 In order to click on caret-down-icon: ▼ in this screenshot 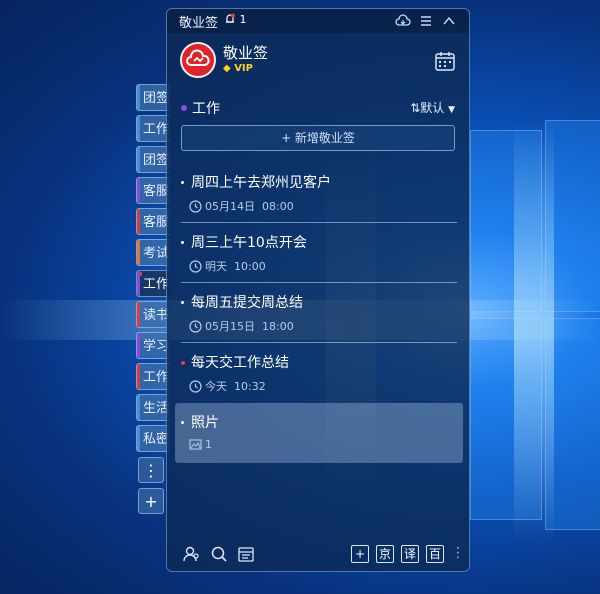, I will do `click(451, 110)`.